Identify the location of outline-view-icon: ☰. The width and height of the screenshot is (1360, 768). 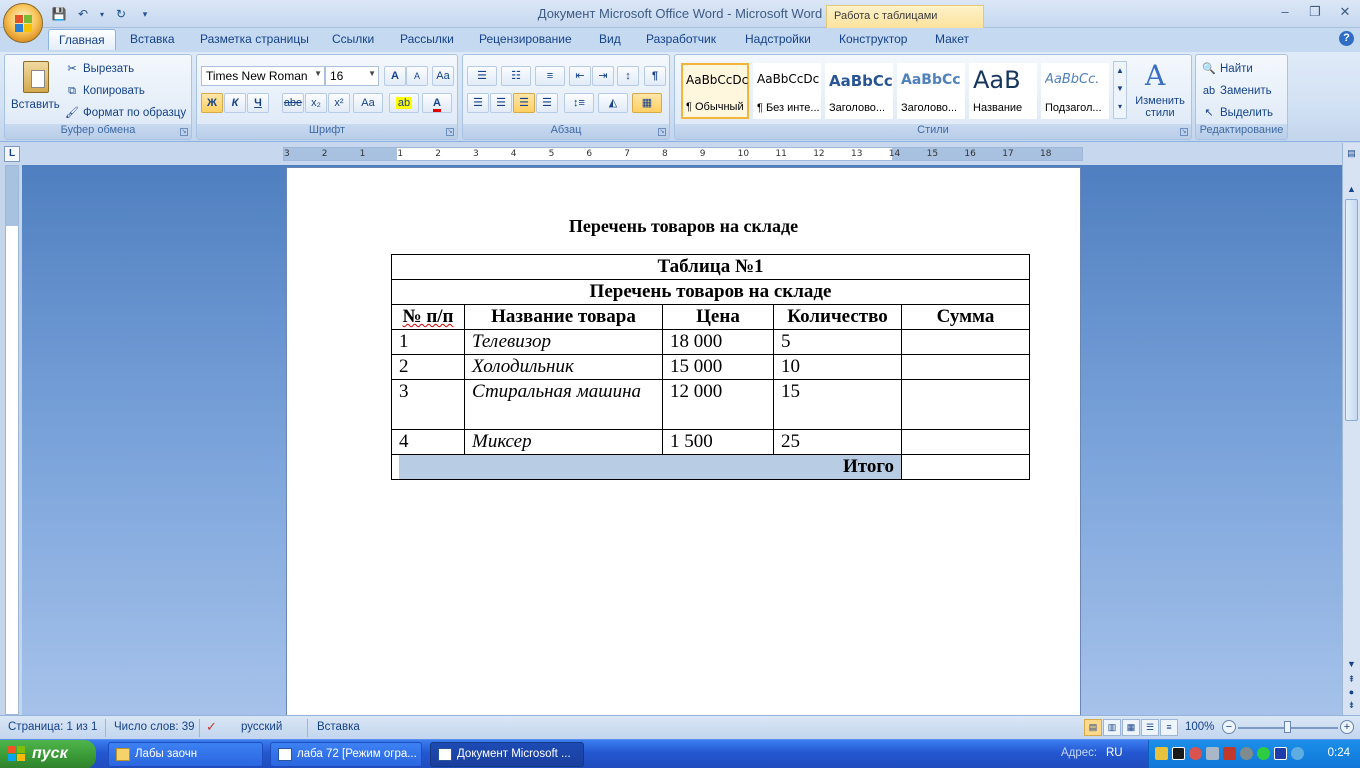
(1150, 727).